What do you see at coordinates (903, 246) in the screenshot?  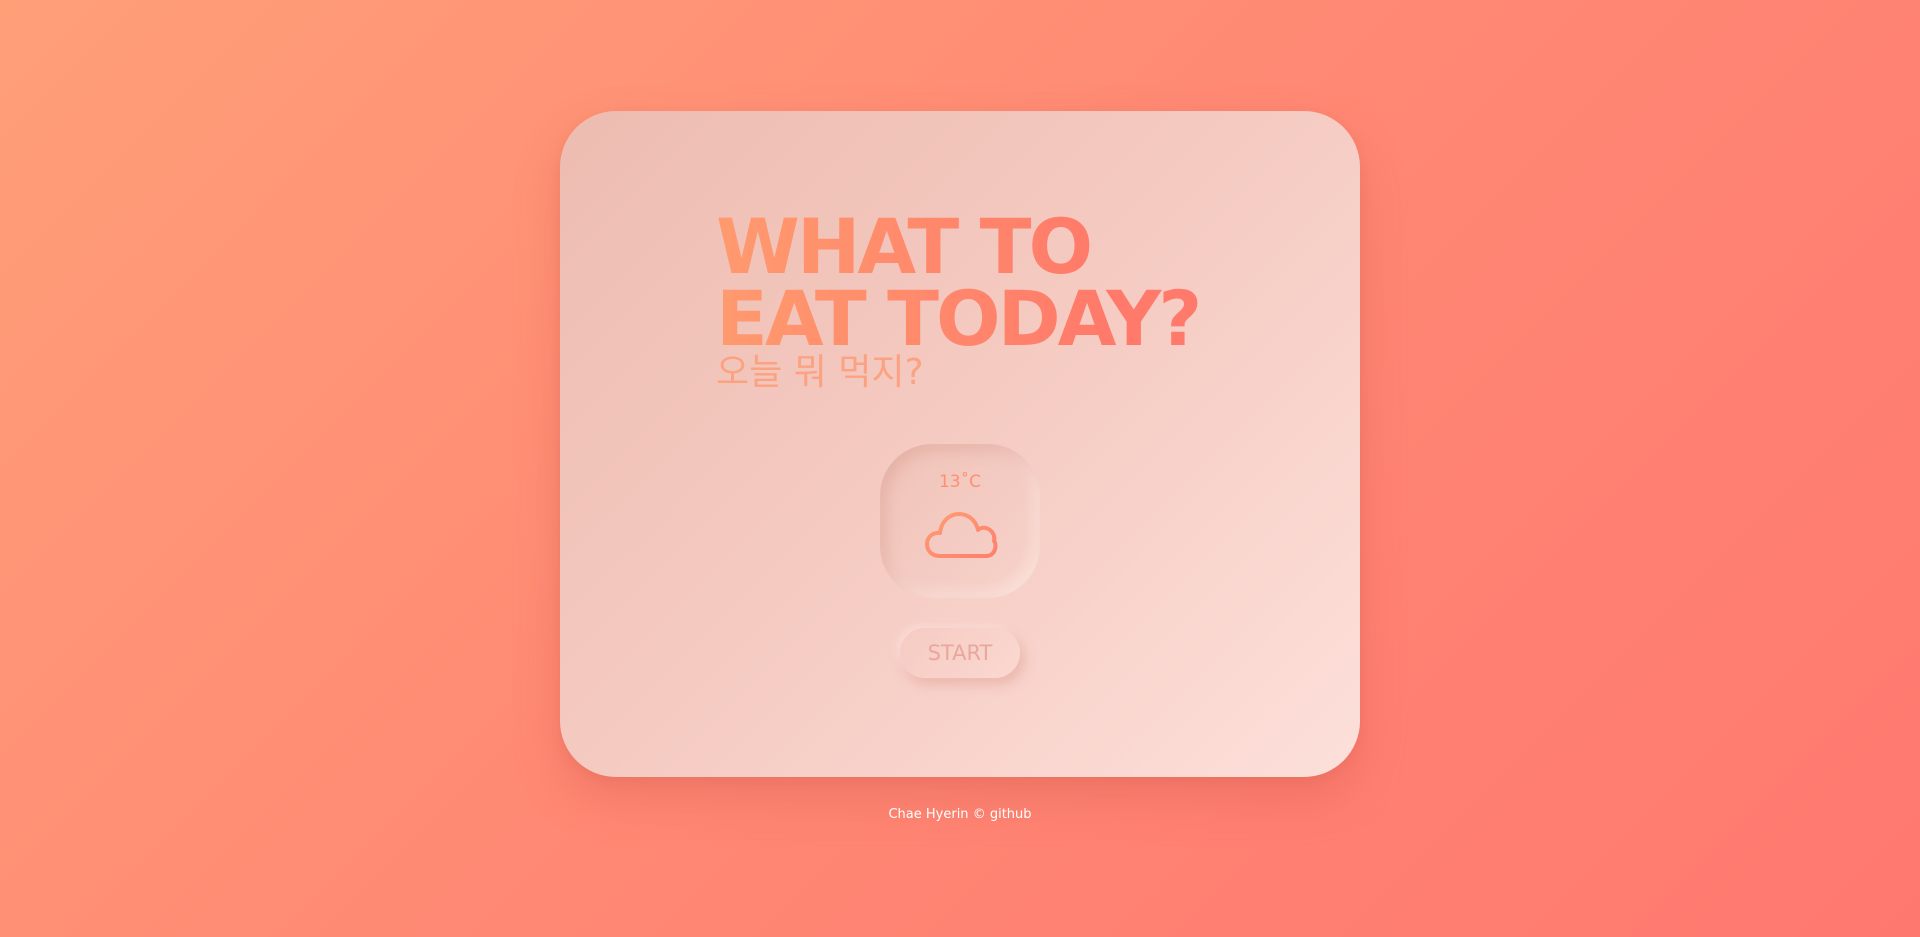 I see `title-line-1: WHAT TO` at bounding box center [903, 246].